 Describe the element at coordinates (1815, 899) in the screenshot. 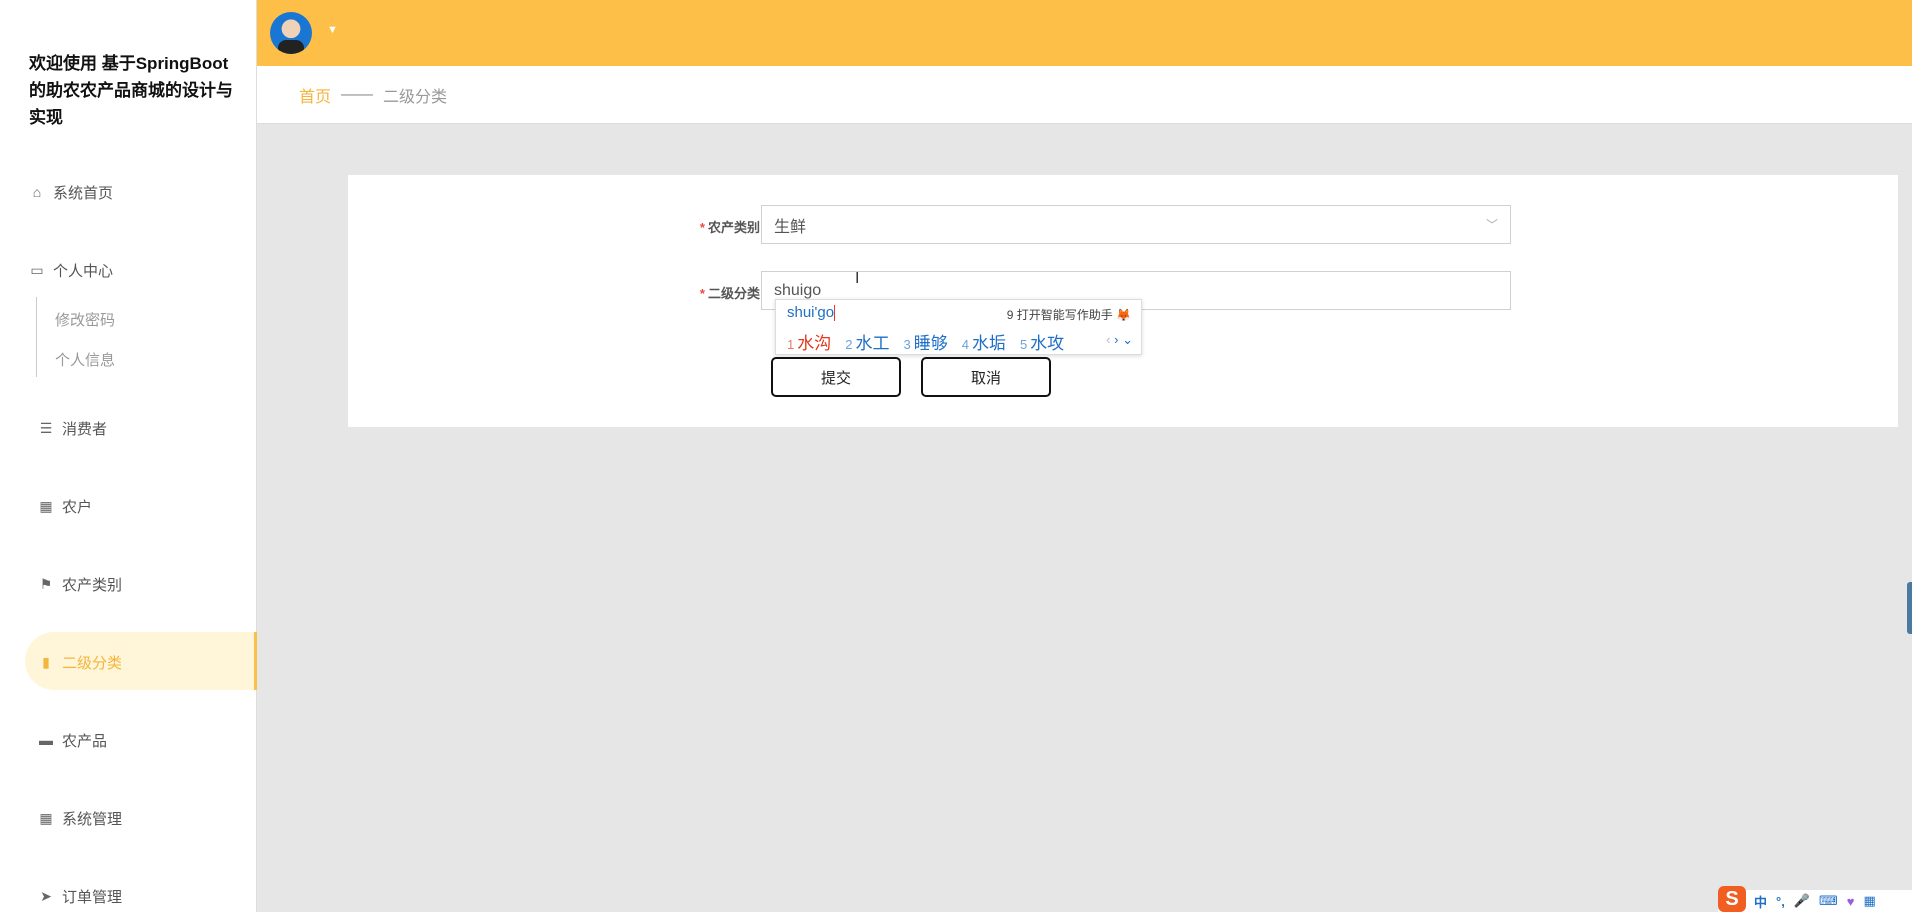

I see `ime-toolbar: S 中 °, 🎤 ⌨ ♥ ▦` at that location.